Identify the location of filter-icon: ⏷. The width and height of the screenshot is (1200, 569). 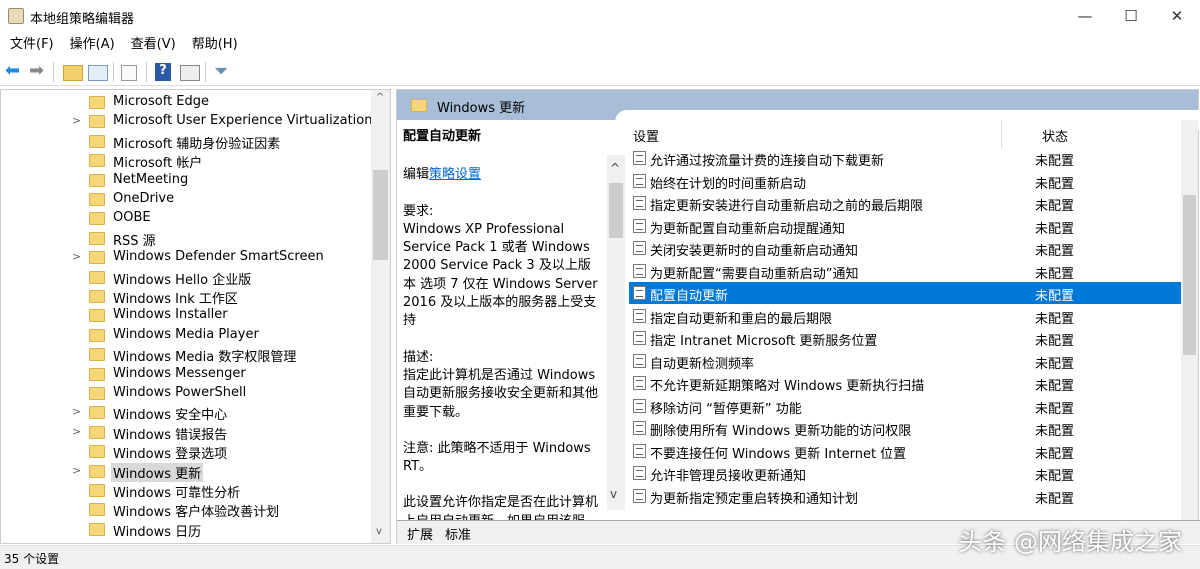
(224, 72).